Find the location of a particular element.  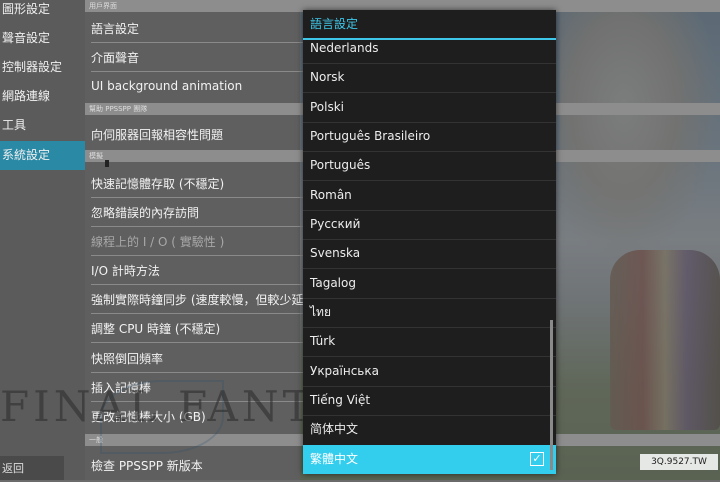

nav-item-audio: 聲音設定 is located at coordinates (42, 38).